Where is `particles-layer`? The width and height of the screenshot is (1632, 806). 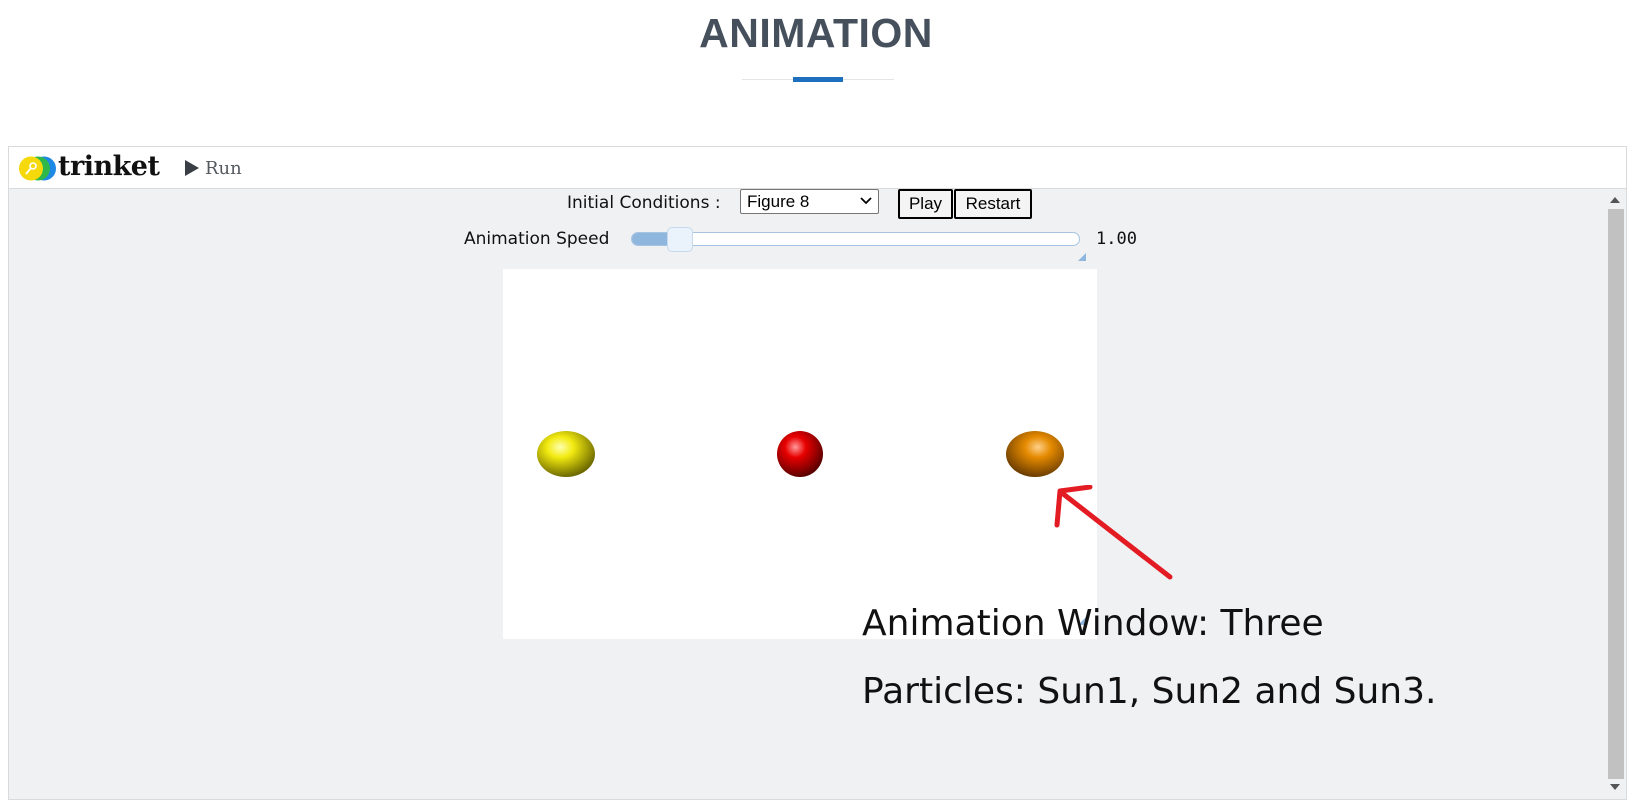
particles-layer is located at coordinates (800, 454).